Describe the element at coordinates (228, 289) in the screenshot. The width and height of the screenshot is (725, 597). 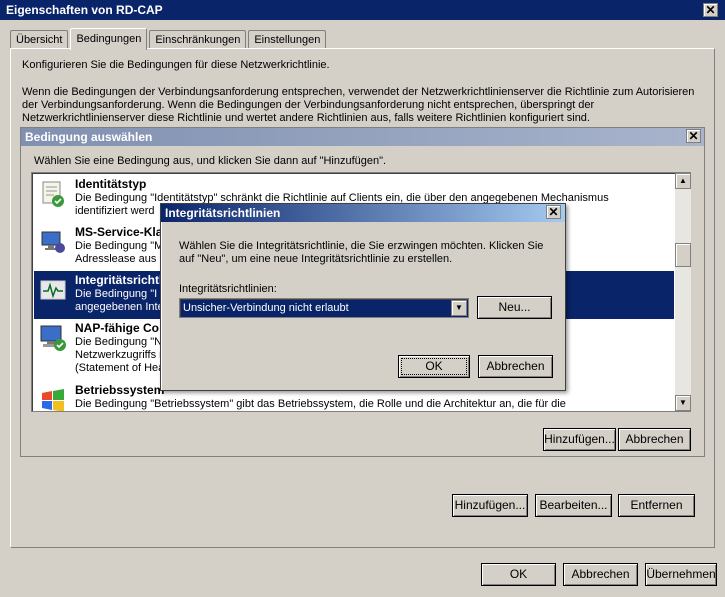
I see `health-policy-label: Integritätsrichtlinien:` at that location.